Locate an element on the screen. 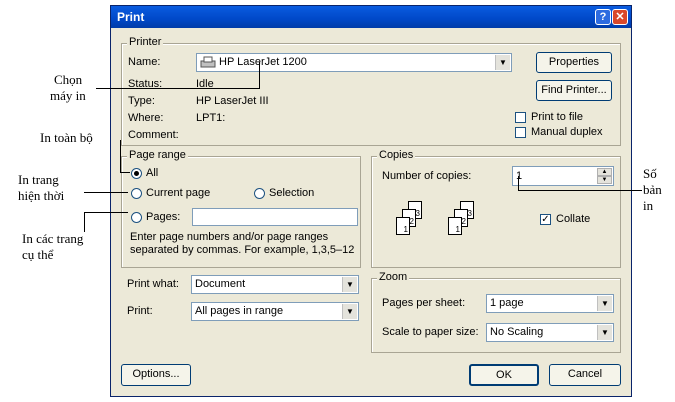 The width and height of the screenshot is (675, 402). where-value: LPT1: is located at coordinates (211, 118).